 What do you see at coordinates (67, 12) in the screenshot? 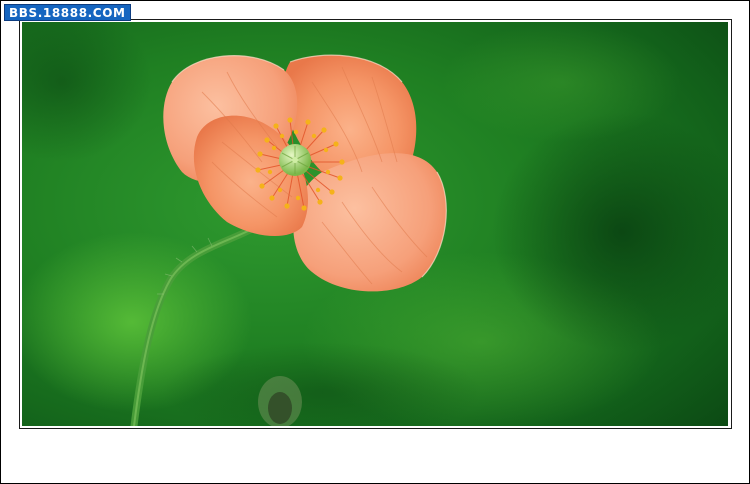
I see `watermark-label: BBS.18888.COM` at bounding box center [67, 12].